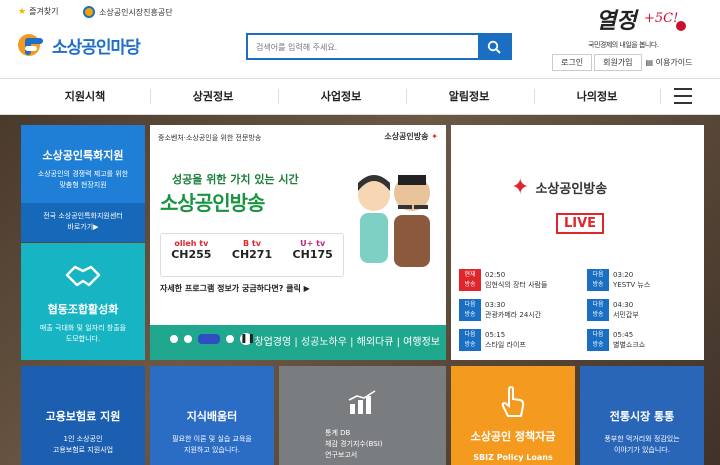 Image resolution: width=720 pixels, height=465 pixels. I want to click on tile-desc: 매출 극대화 및 일자리 창출을, so click(83, 328).